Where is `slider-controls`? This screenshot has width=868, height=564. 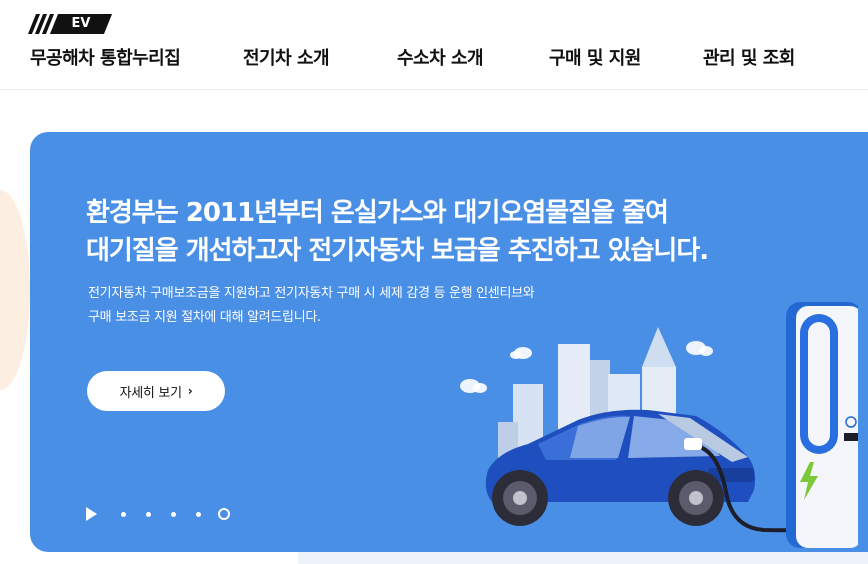 slider-controls is located at coordinates (168, 514).